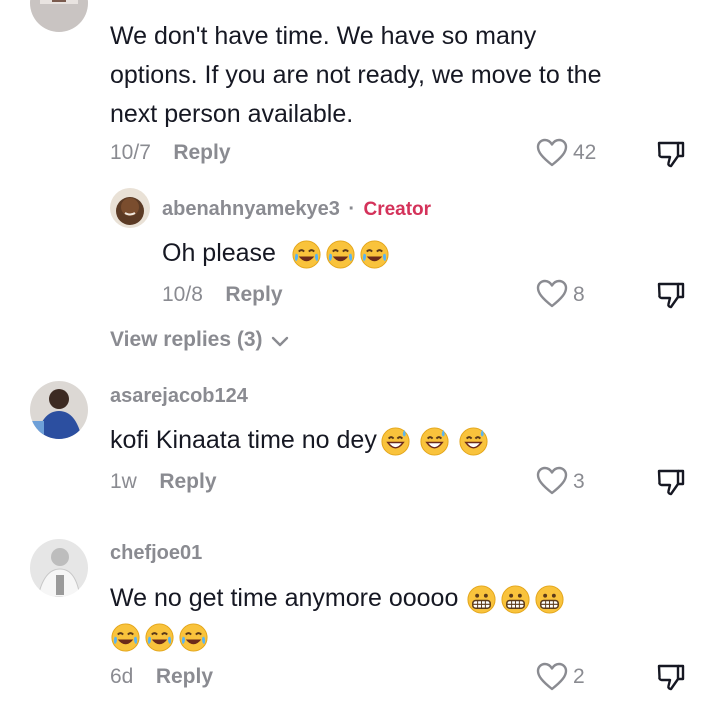 This screenshot has height=724, width=720. What do you see at coordinates (170, 153) in the screenshot?
I see `comment-meta: 10/7 Reply` at bounding box center [170, 153].